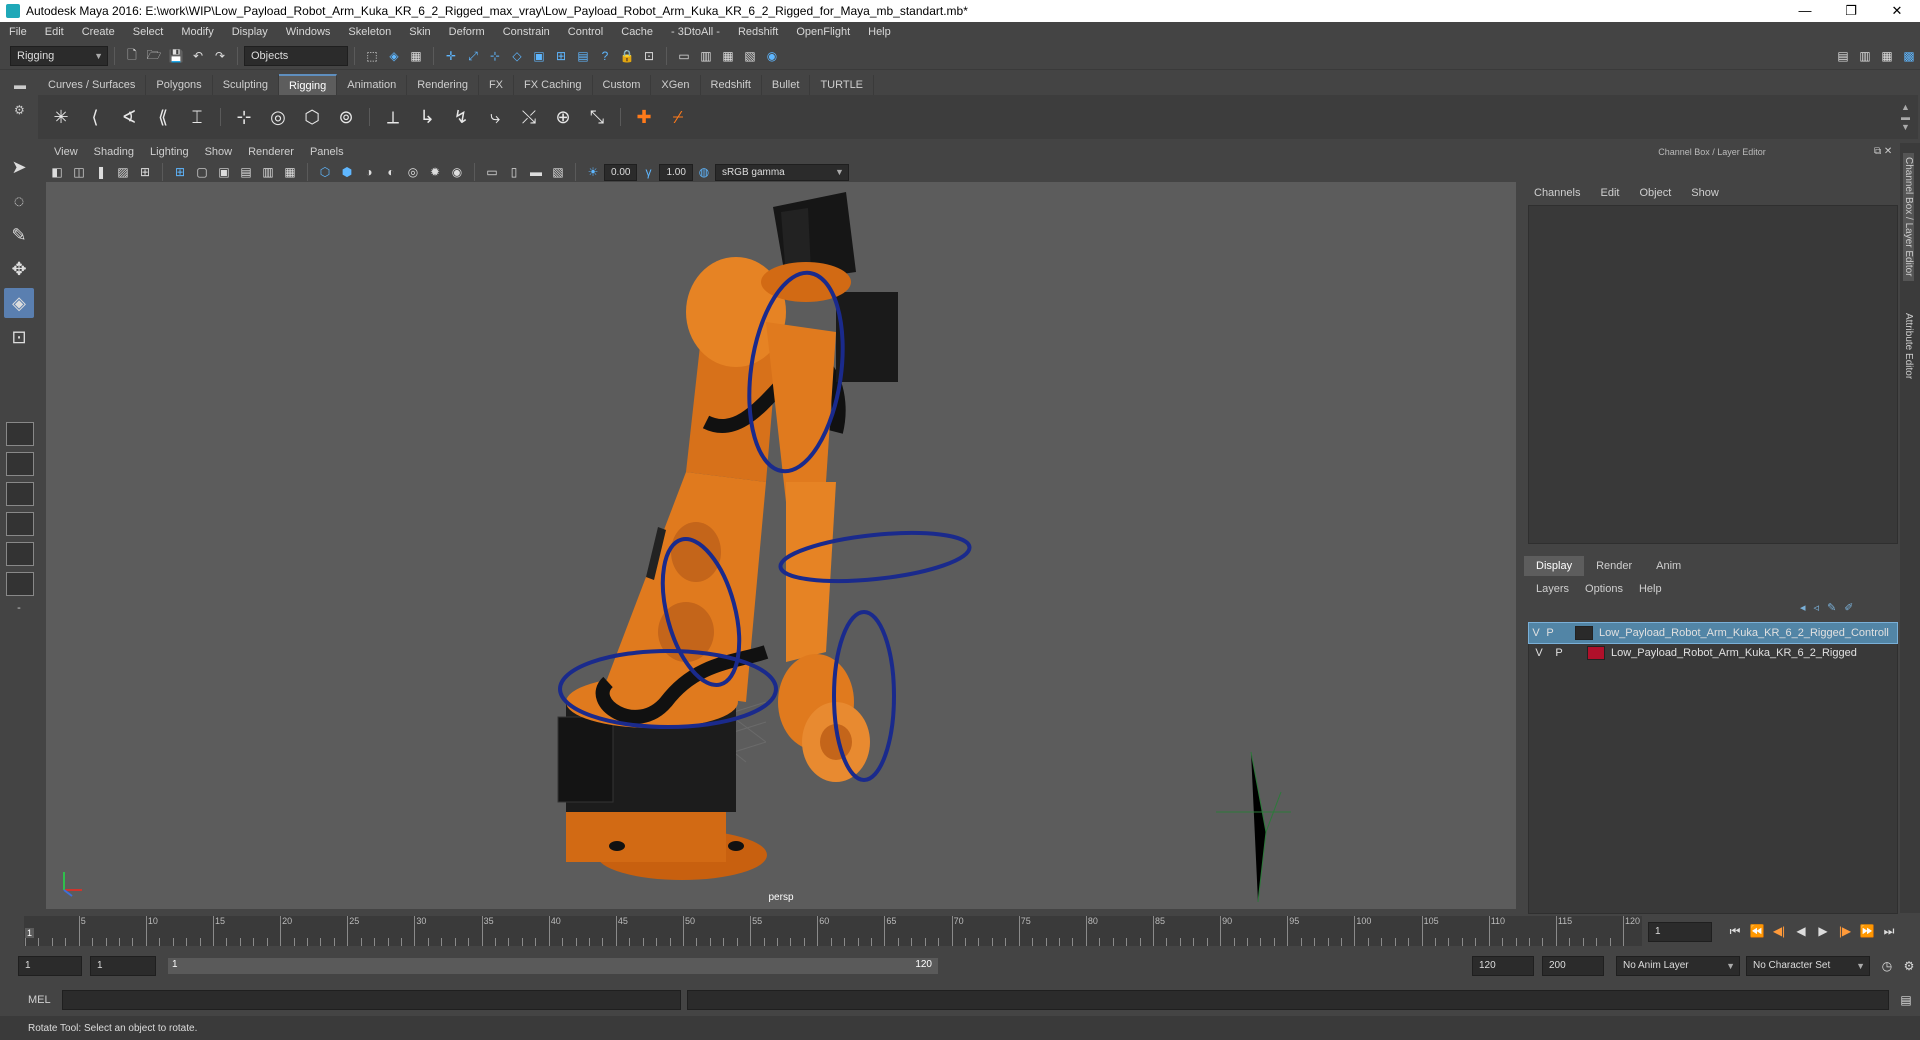  What do you see at coordinates (19, 235) in the screenshot?
I see `paint-select-icon: ✎` at bounding box center [19, 235].